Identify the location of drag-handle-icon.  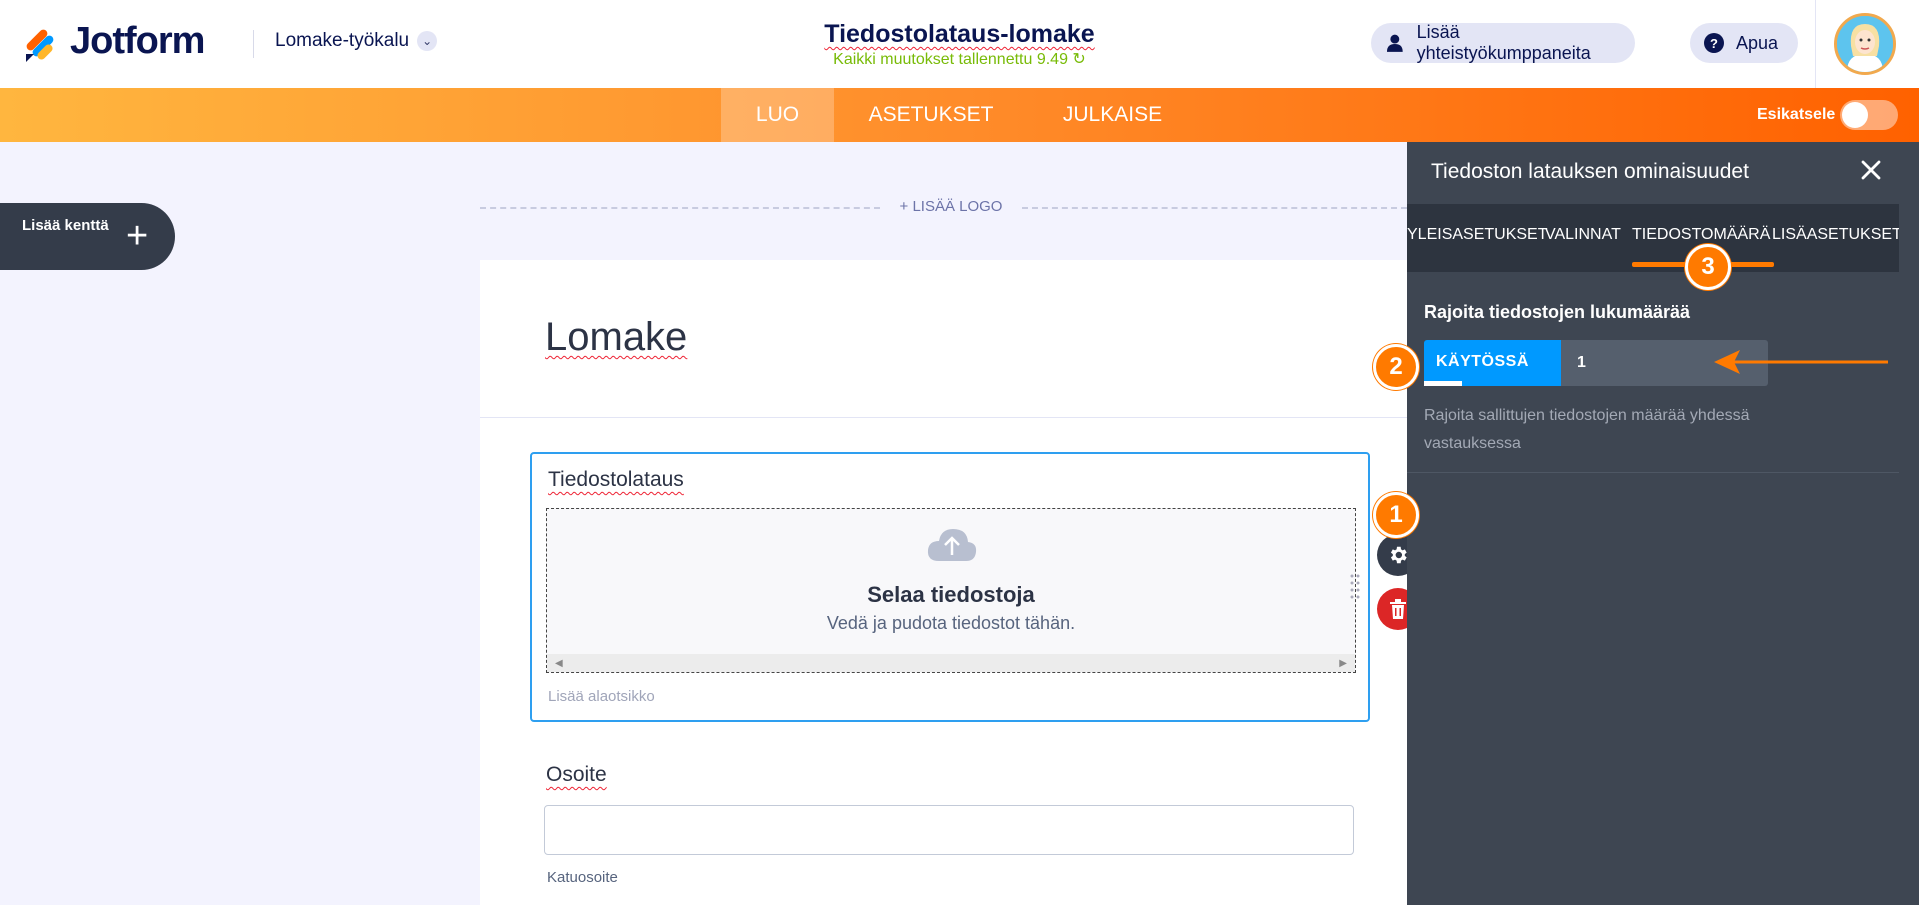
(1355, 586).